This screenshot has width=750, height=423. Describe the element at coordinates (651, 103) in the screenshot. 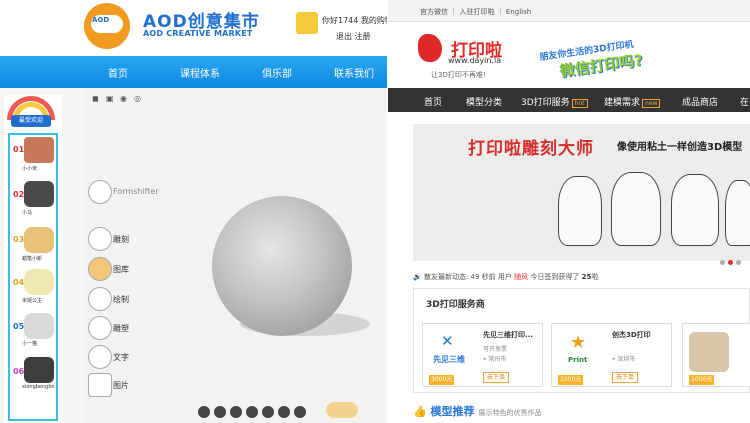

I see `new-badge: new` at that location.